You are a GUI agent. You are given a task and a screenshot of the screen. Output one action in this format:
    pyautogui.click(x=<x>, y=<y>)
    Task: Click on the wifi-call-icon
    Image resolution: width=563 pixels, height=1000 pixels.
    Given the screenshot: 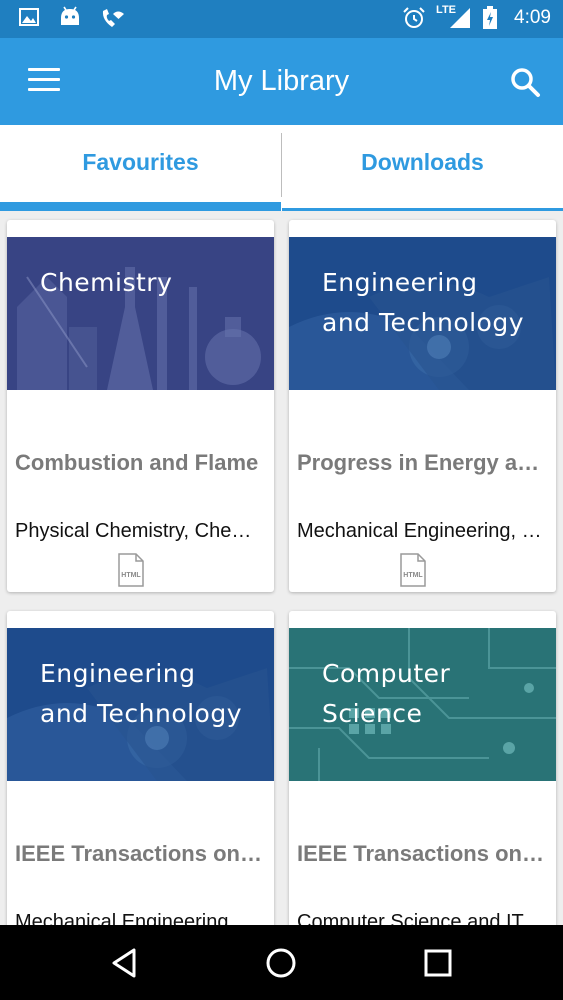 What is the action you would take?
    pyautogui.click(x=113, y=18)
    